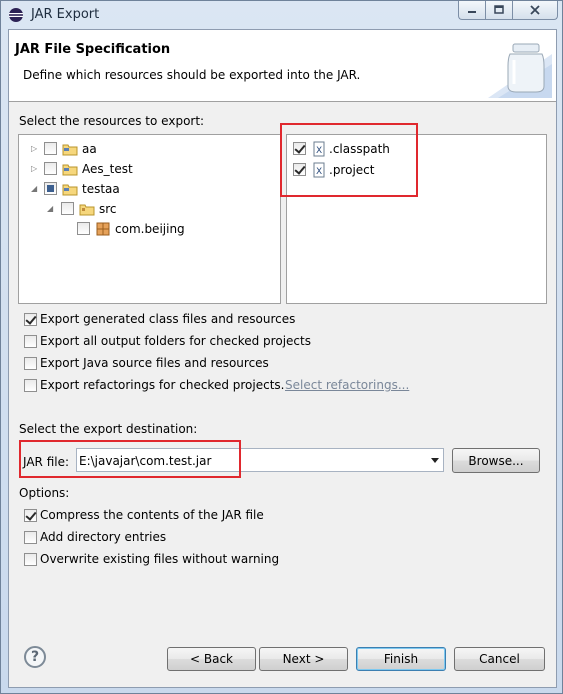  Describe the element at coordinates (281, 15) in the screenshot. I see `title-bar: JAR Export` at that location.